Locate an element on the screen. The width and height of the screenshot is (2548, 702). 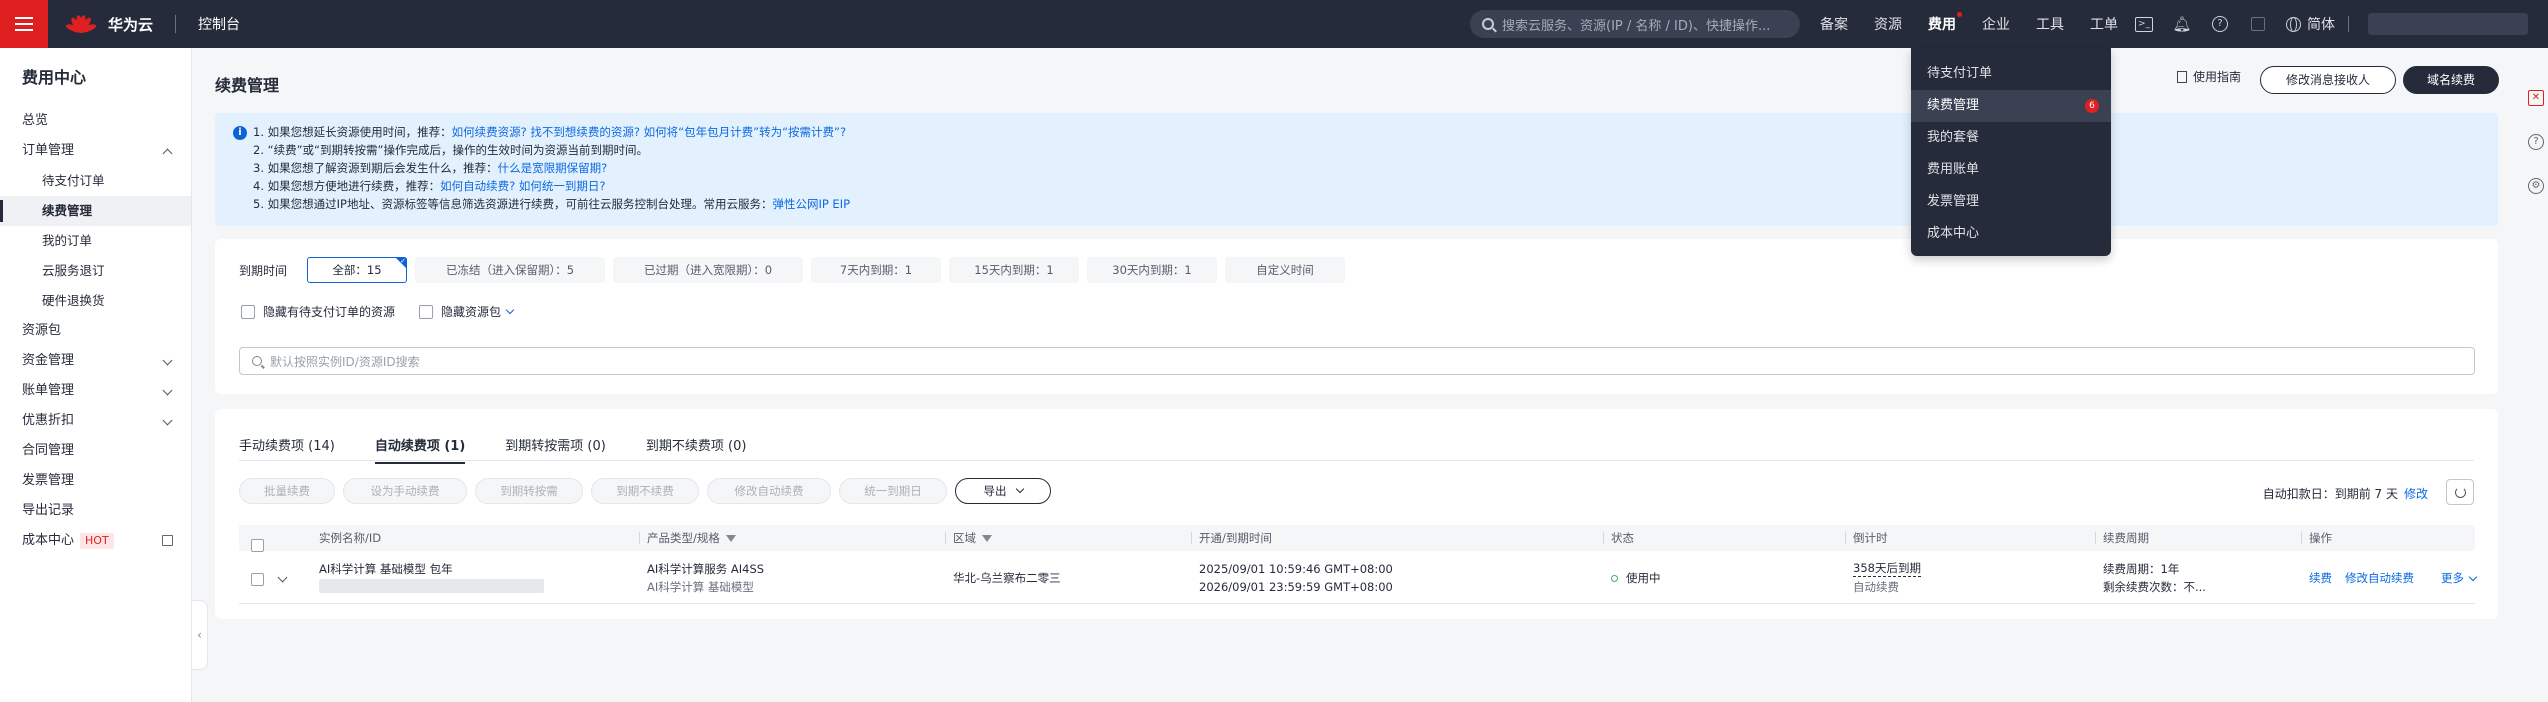
hot-badge: HOT is located at coordinates (97, 541).